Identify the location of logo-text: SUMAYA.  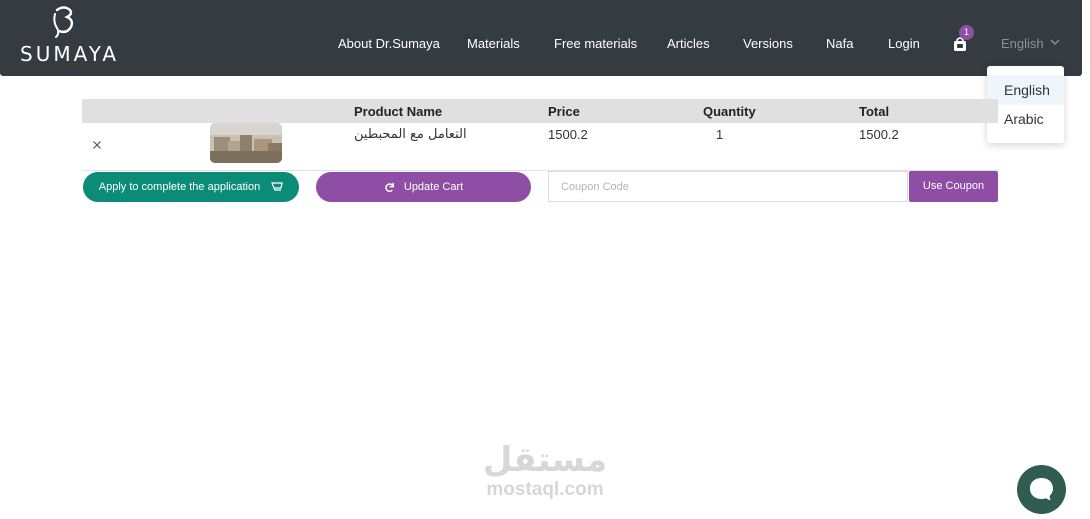
(70, 54).